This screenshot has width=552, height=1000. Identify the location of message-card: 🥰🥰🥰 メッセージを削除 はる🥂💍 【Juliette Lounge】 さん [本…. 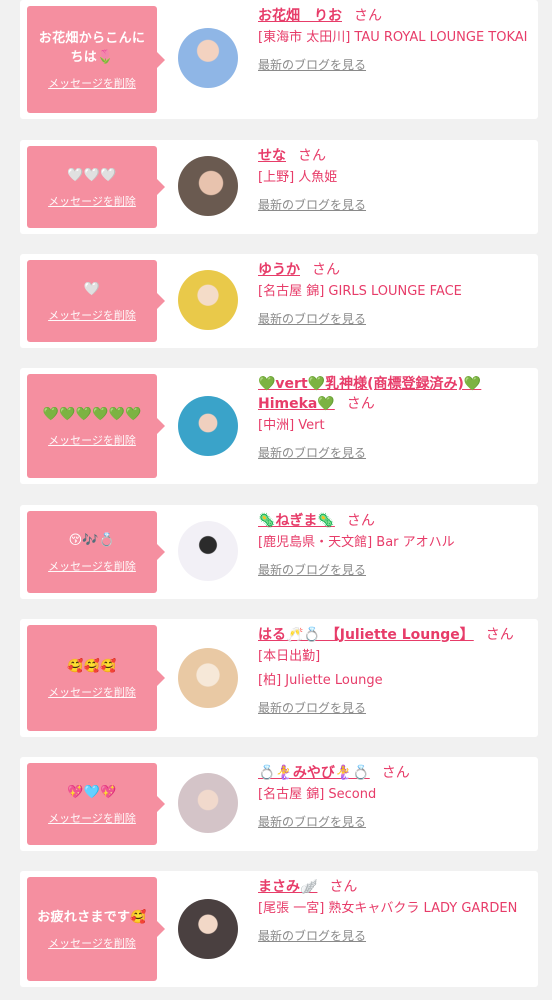
(279, 678).